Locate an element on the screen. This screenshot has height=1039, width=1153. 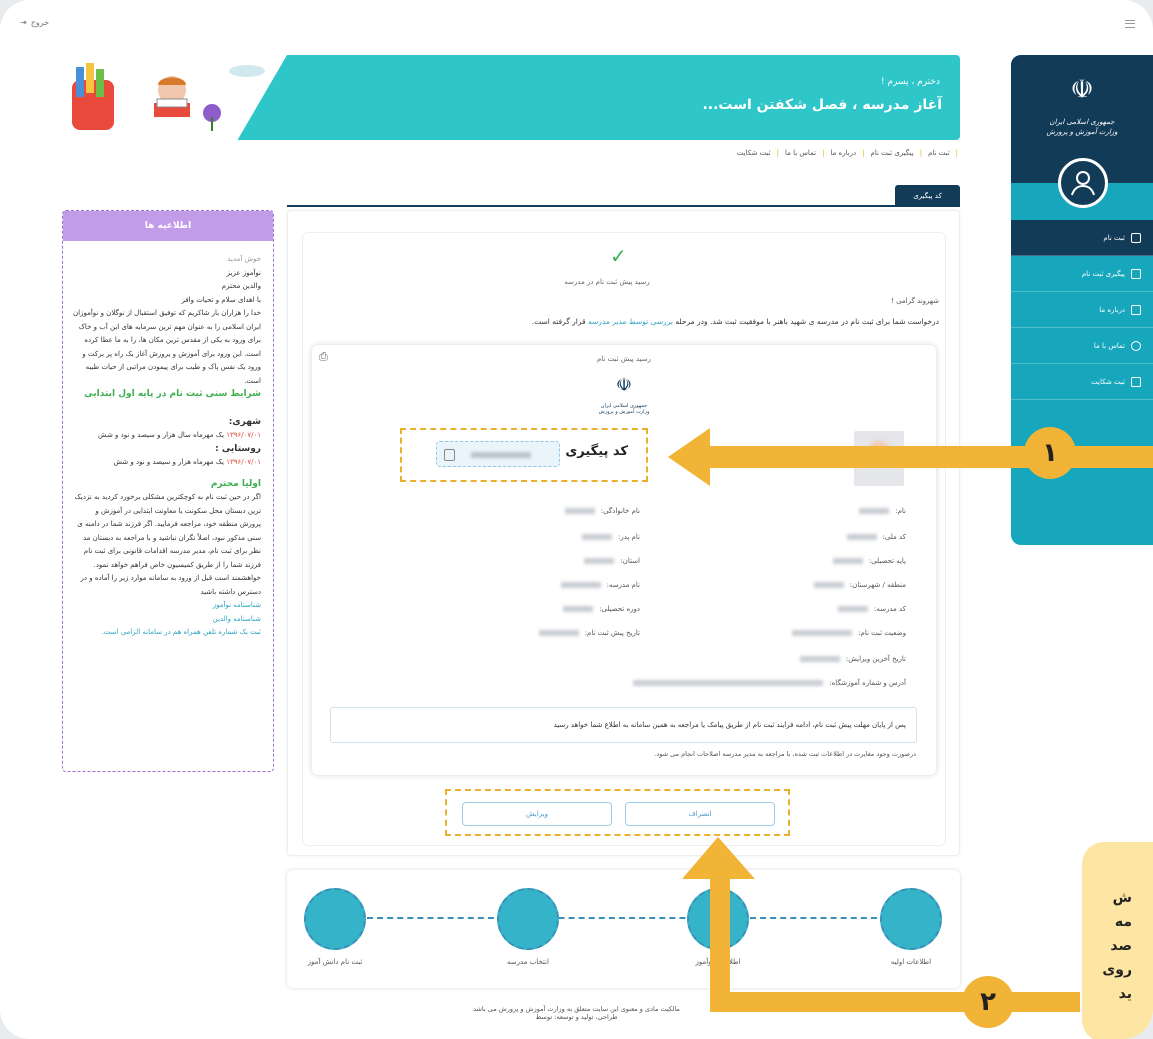
link-parent-id: شناسنامه والدین is located at coordinates (167, 620).